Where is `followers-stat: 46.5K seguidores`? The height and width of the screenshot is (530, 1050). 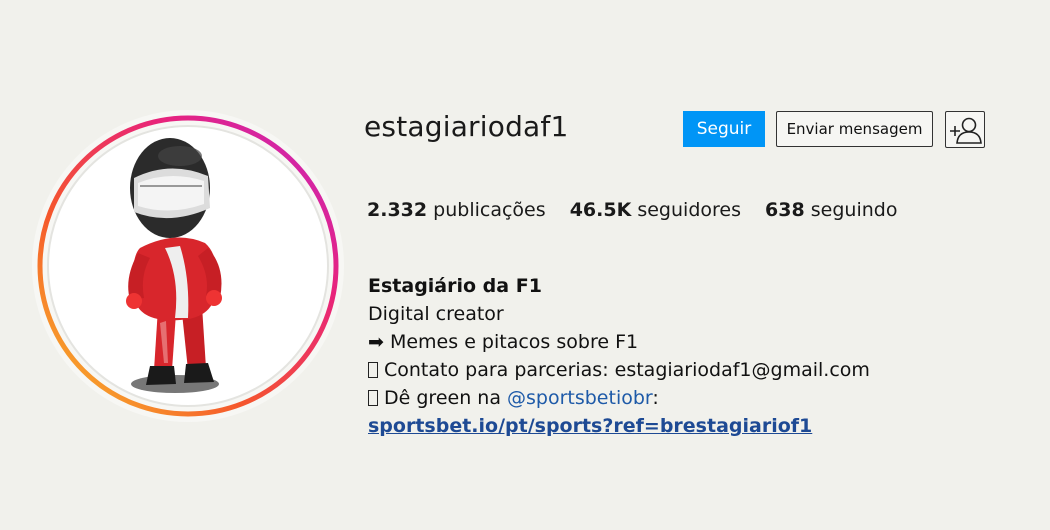
followers-stat: 46.5K seguidores is located at coordinates (655, 210).